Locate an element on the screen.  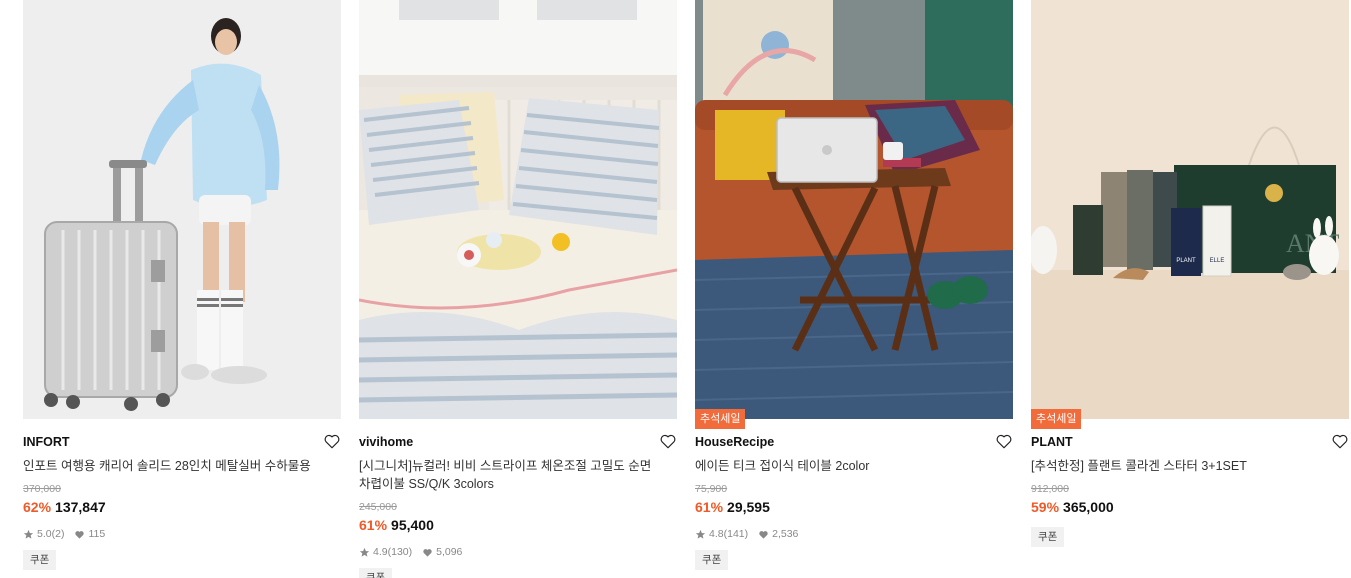
discount-rate: 62% is located at coordinates (37, 507).